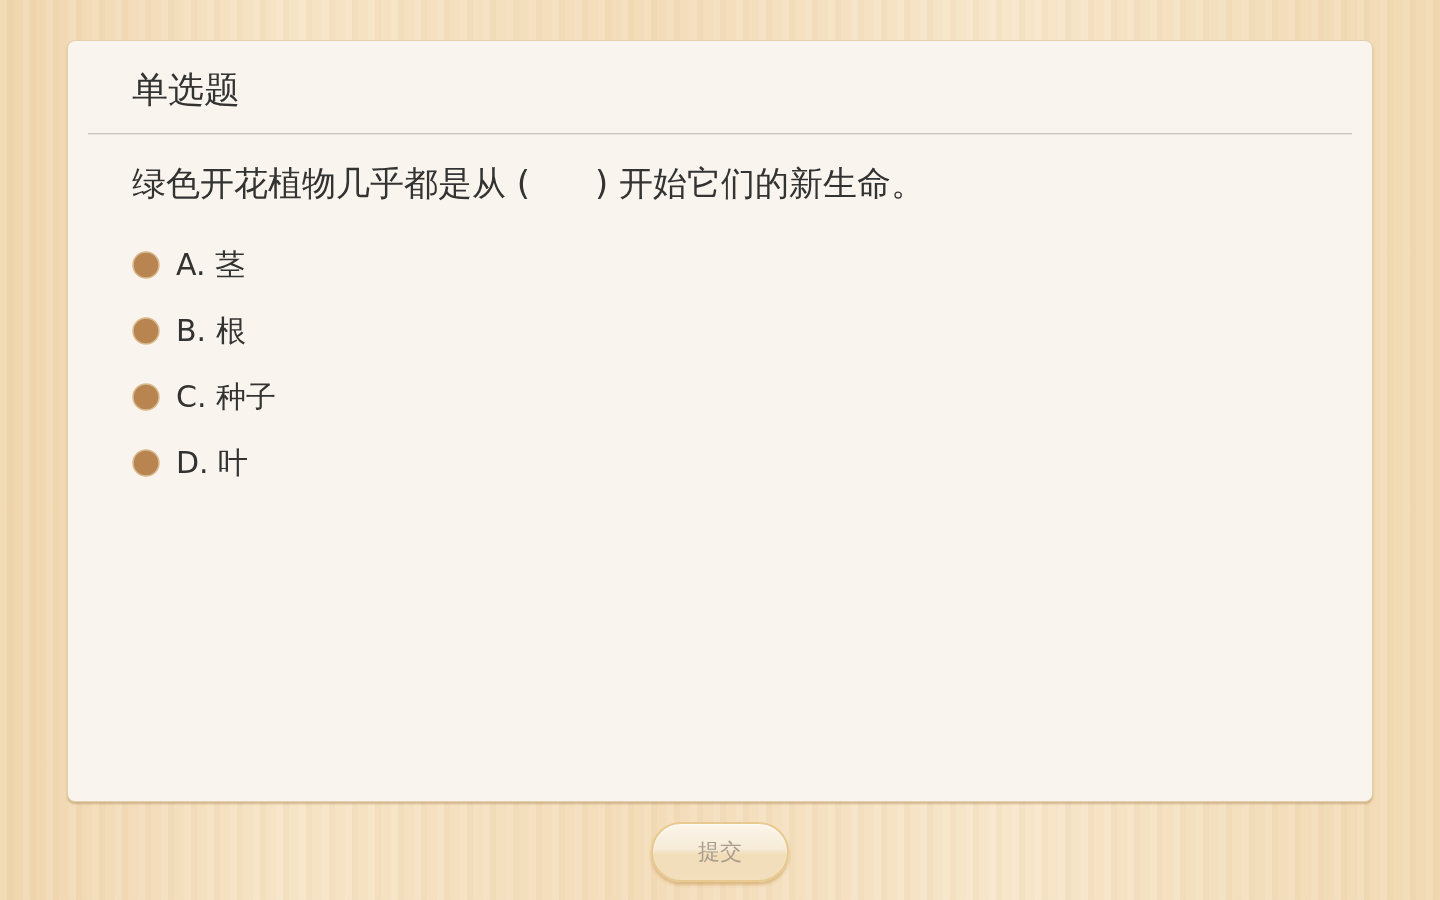 The image size is (1440, 900). What do you see at coordinates (528, 183) in the screenshot?
I see `question-text: 绿色开花植物几乎都是从 ( ) 开始它们的新生命。` at bounding box center [528, 183].